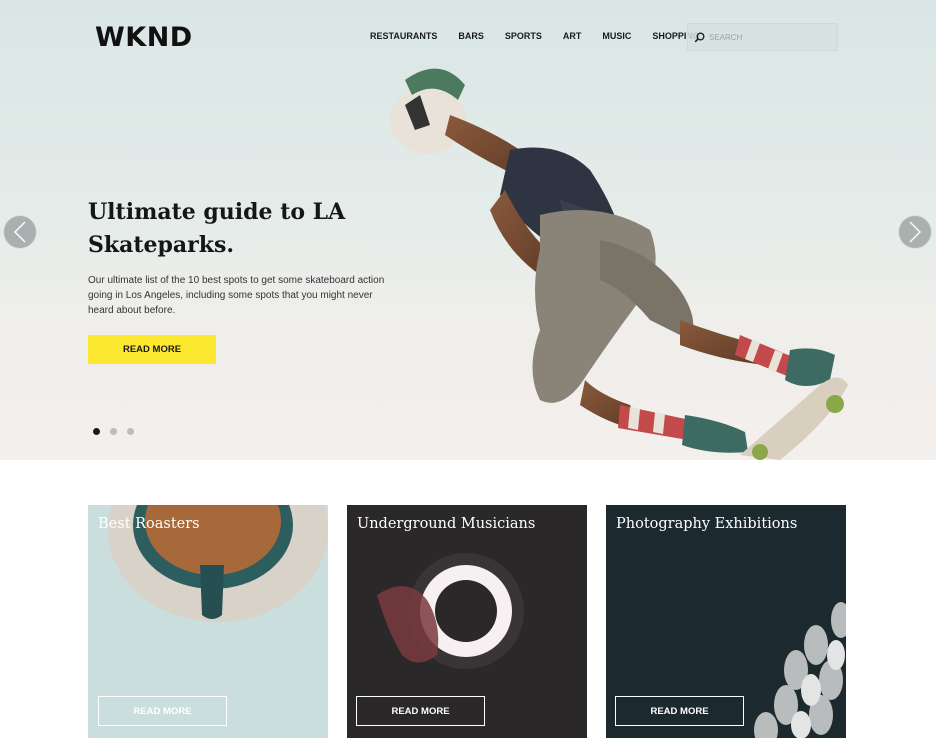 The width and height of the screenshot is (936, 747). Describe the element at coordinates (403, 36) in the screenshot. I see `nav-item-restaurants: RESTAURANTS` at that location.